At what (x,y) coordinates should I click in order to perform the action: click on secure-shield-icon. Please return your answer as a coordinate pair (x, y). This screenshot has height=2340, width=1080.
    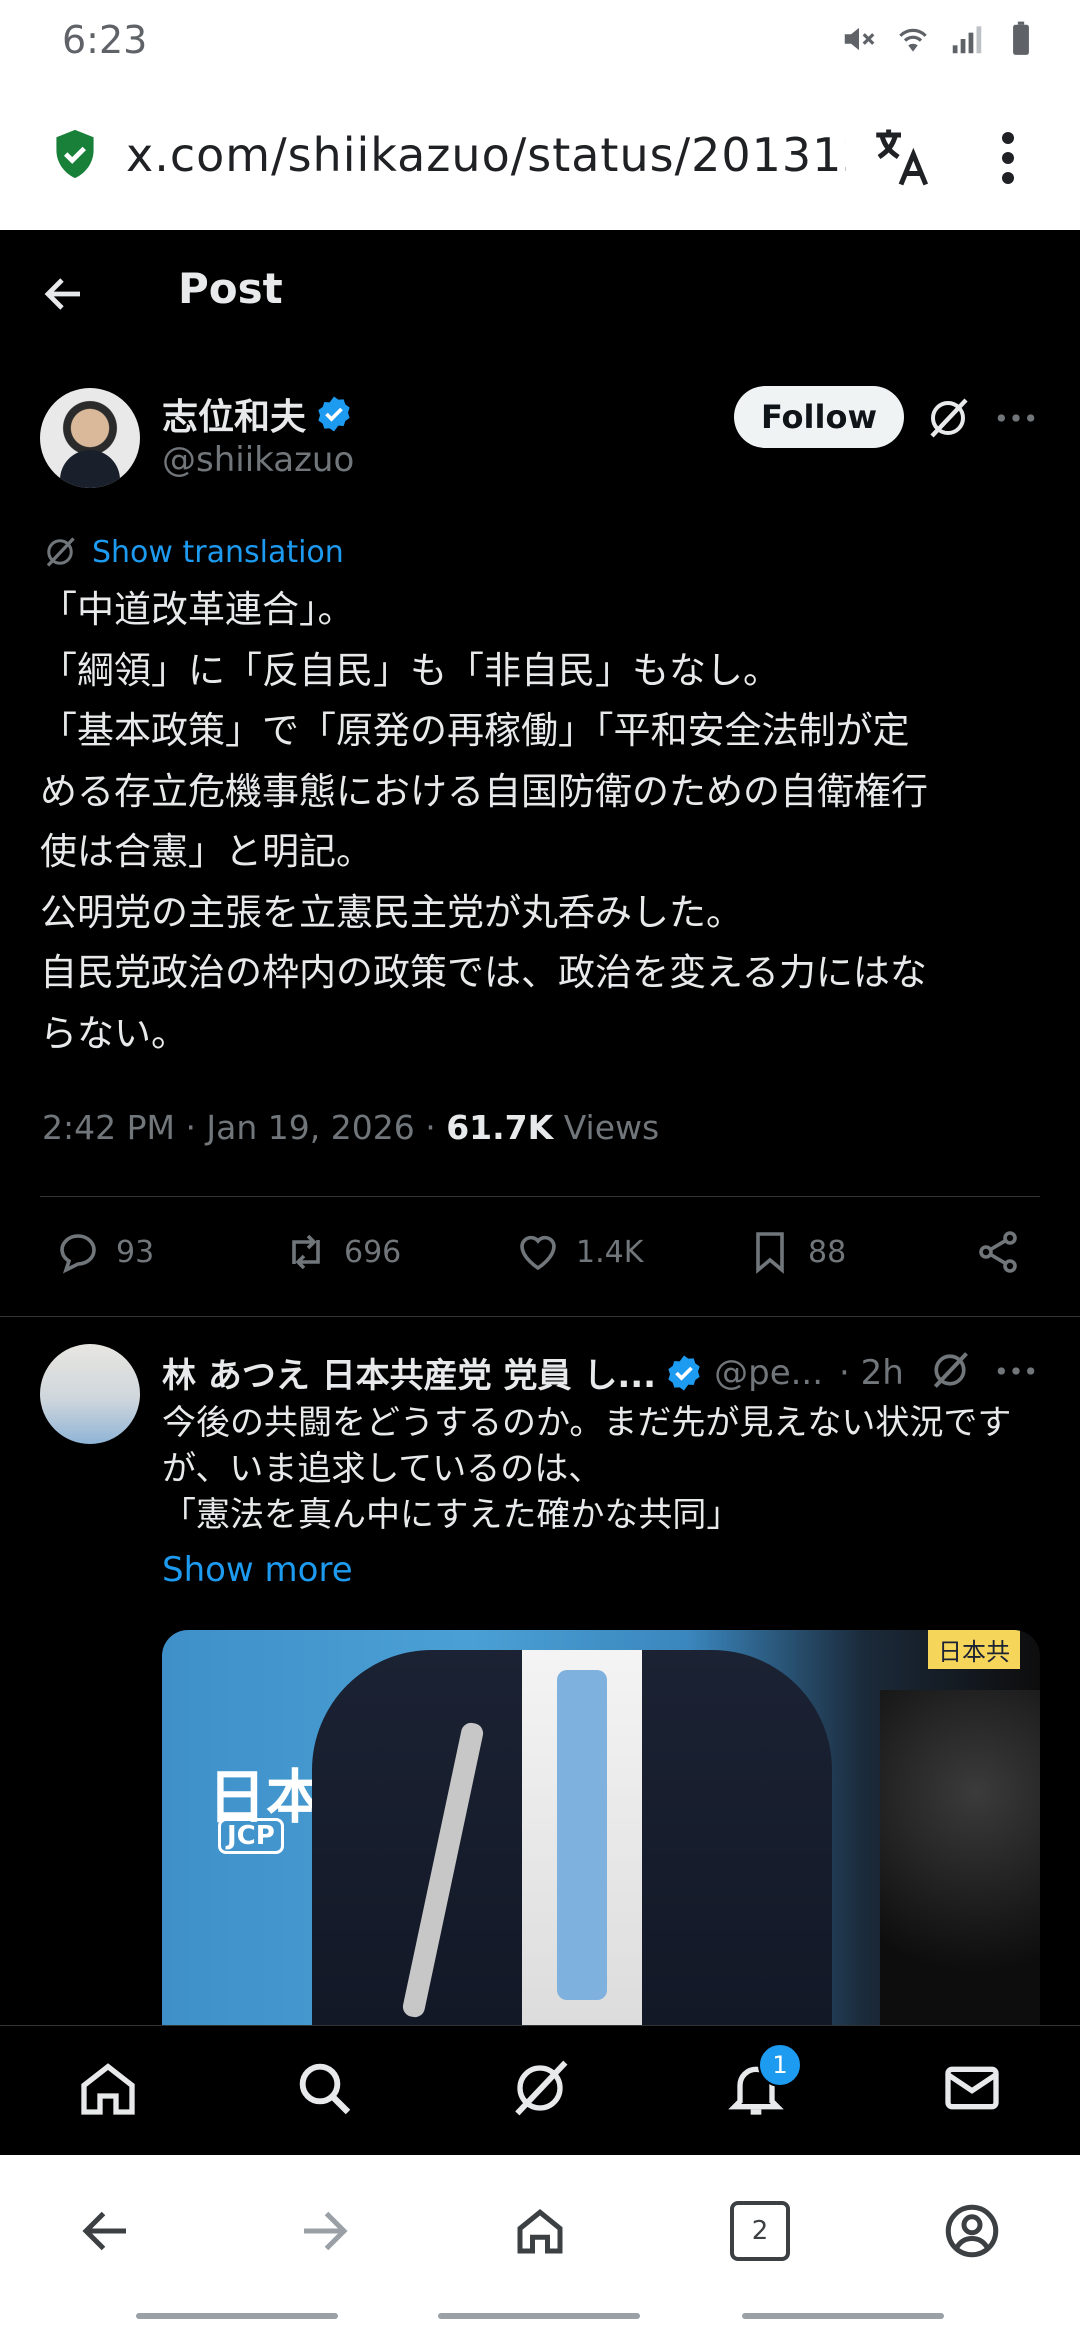
    Looking at the image, I should click on (75, 154).